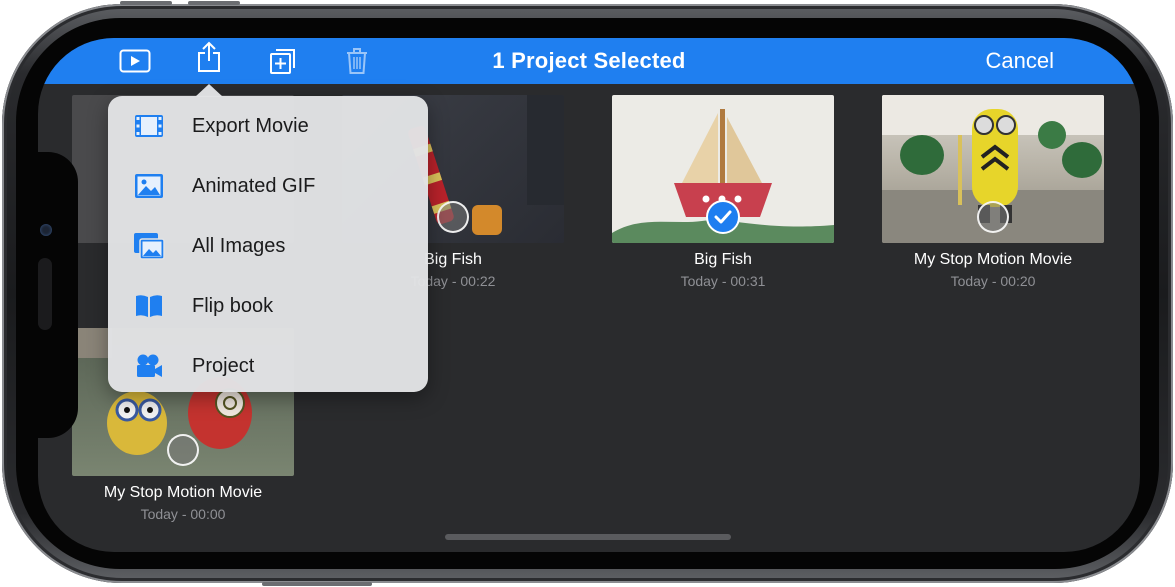 The width and height of the screenshot is (1175, 587). I want to click on menu-item-label: Flip book, so click(233, 305).